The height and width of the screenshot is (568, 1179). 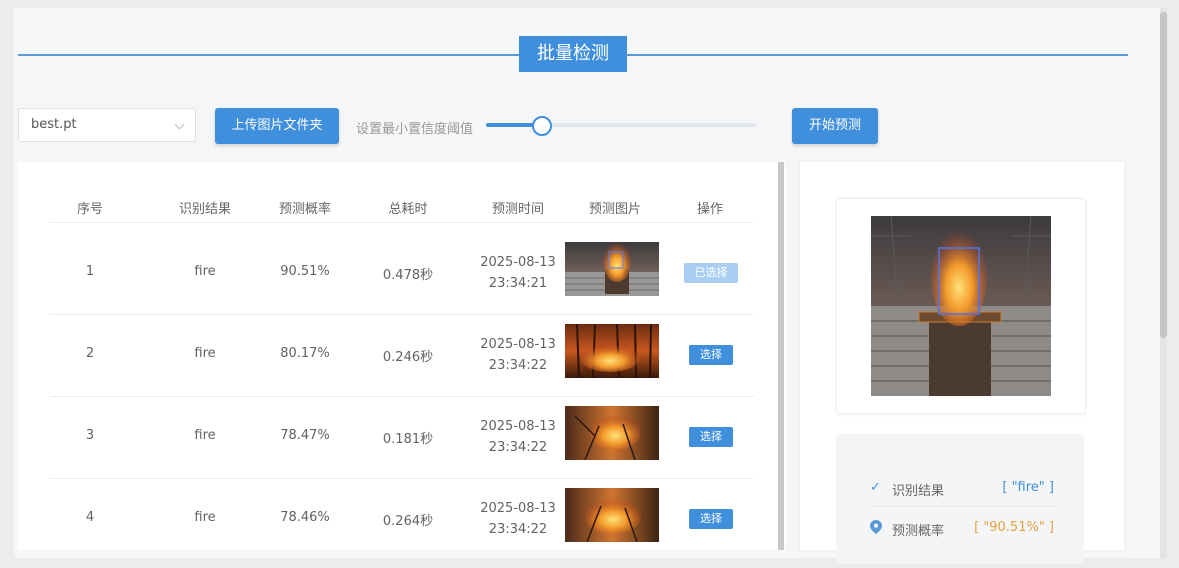 What do you see at coordinates (408, 275) in the screenshot?
I see `cell-time-cost: 0.478秒` at bounding box center [408, 275].